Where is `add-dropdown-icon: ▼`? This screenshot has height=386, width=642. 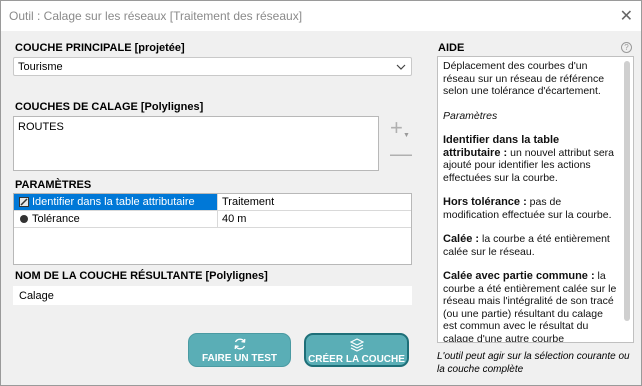 add-dropdown-icon: ▼ is located at coordinates (406, 135).